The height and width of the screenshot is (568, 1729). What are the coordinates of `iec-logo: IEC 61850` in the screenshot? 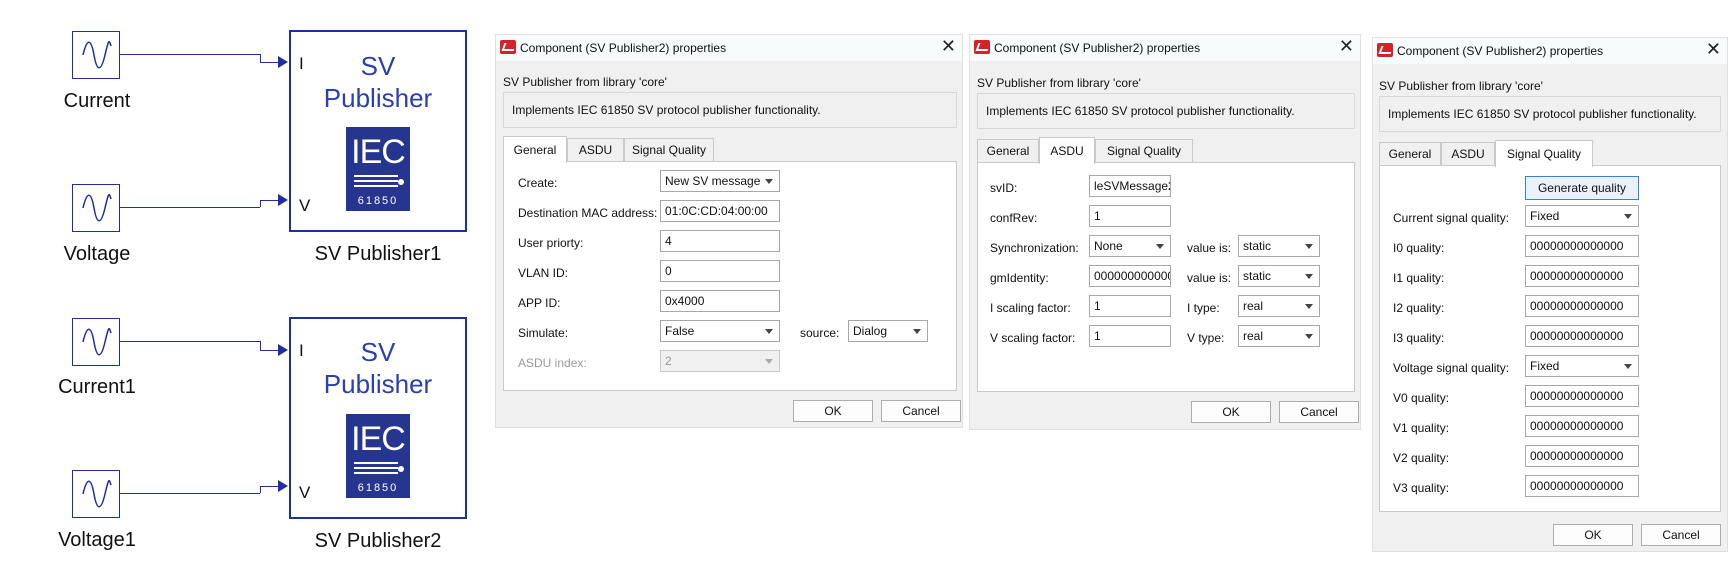 It's located at (378, 169).